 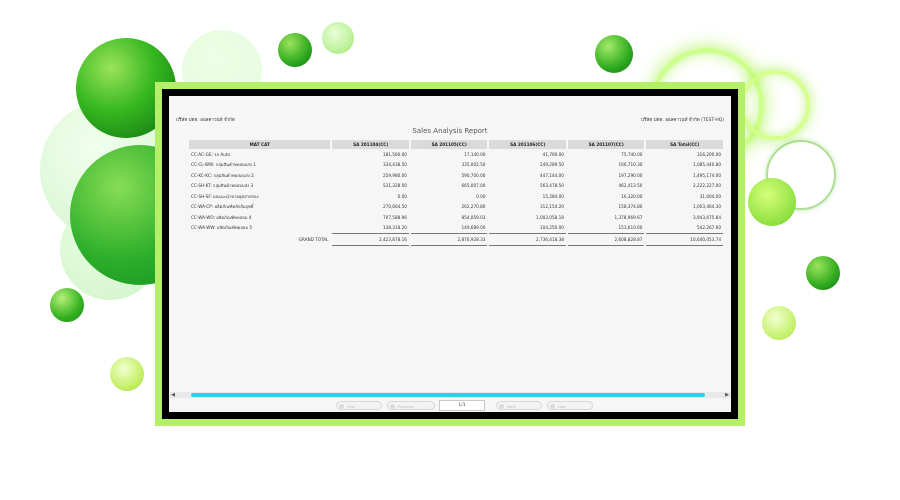 What do you see at coordinates (682, 120) in the screenshot?
I see `company-name-right: บริษัท ปตท. ออลคาวนท์ จำกัด (TEST-HQ)` at bounding box center [682, 120].